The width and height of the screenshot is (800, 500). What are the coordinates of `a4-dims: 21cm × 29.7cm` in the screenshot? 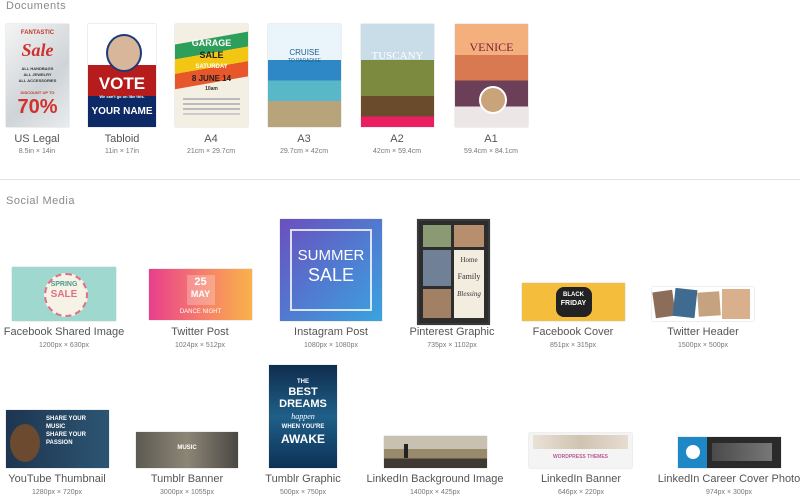 It's located at (211, 151).